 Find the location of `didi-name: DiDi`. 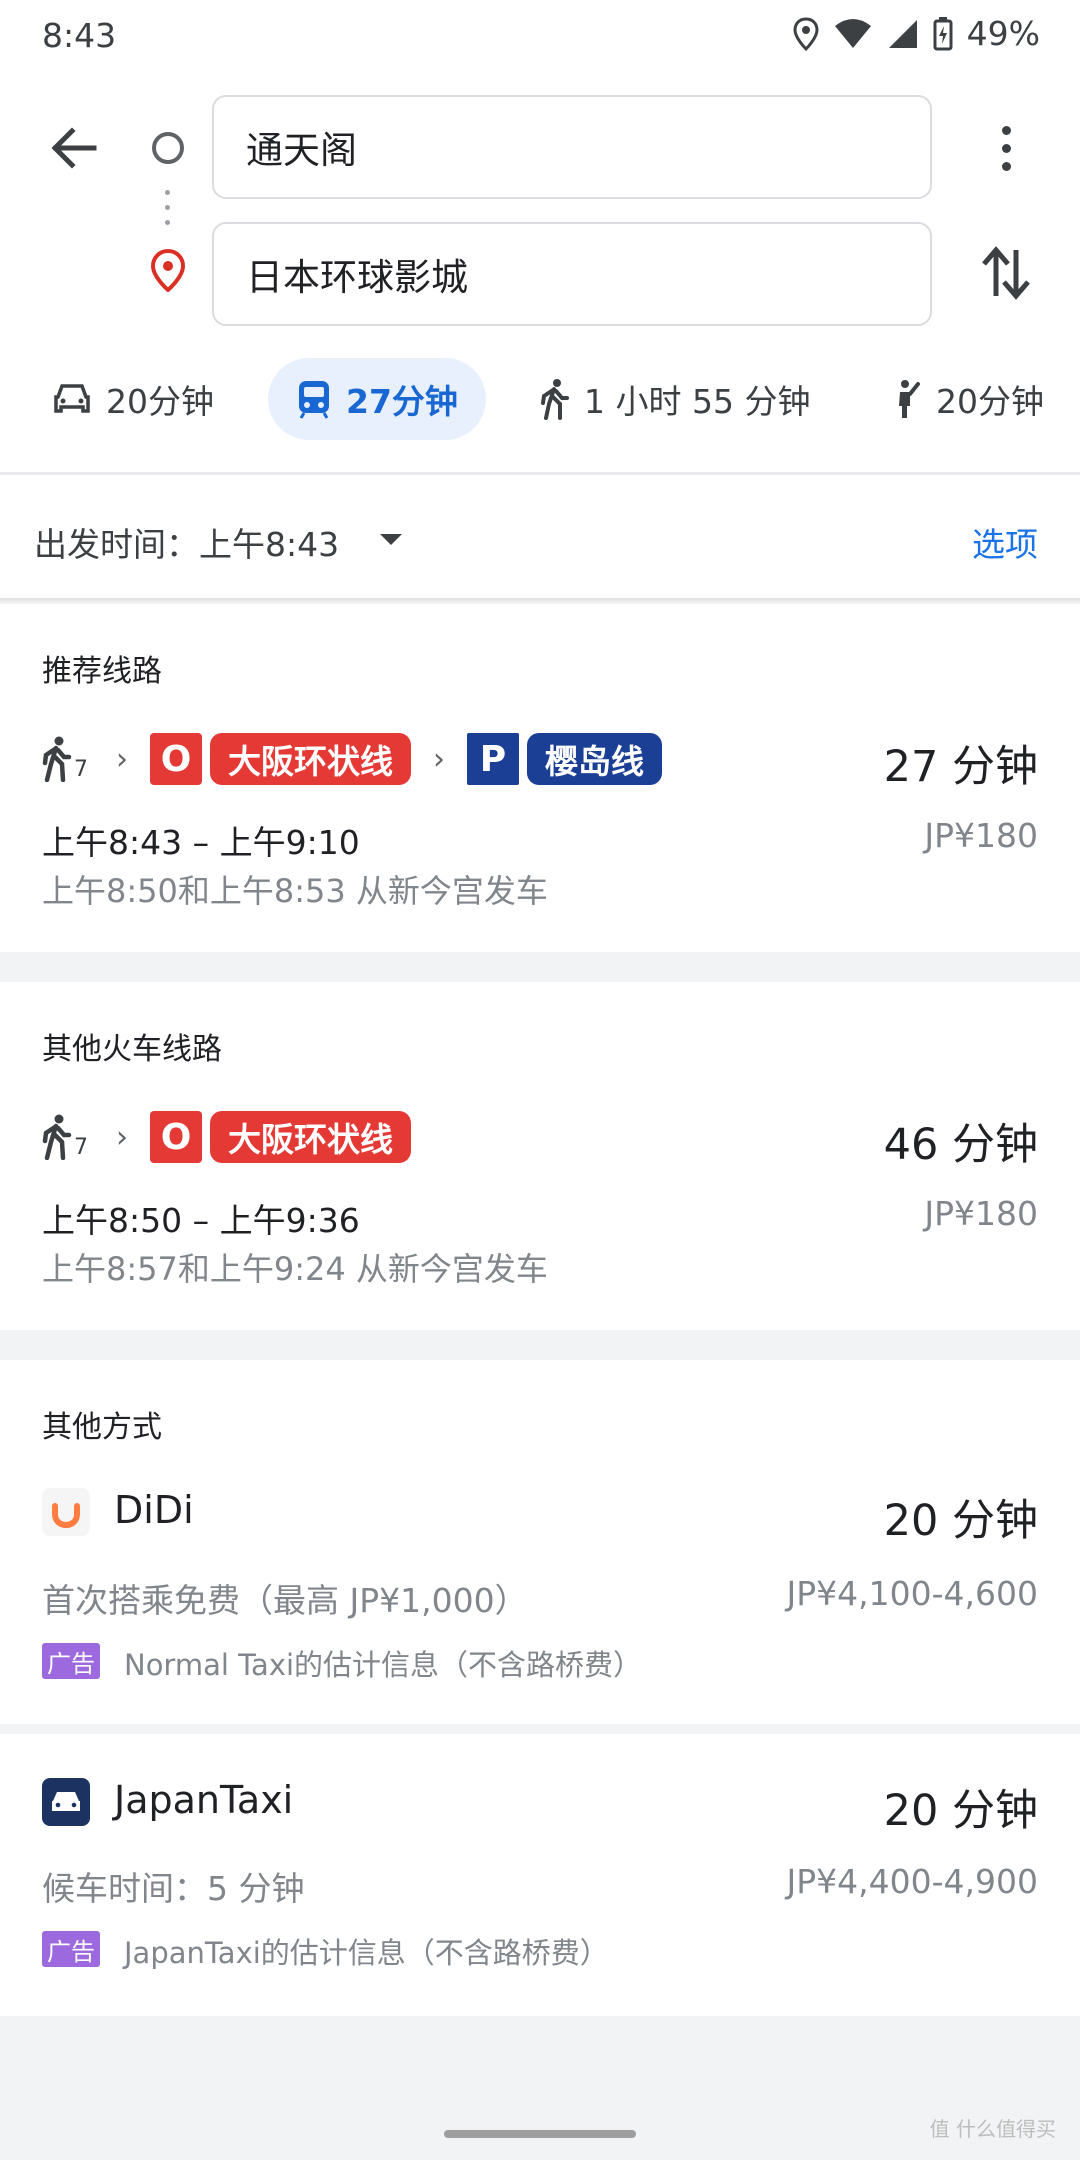

didi-name: DiDi is located at coordinates (154, 1510).